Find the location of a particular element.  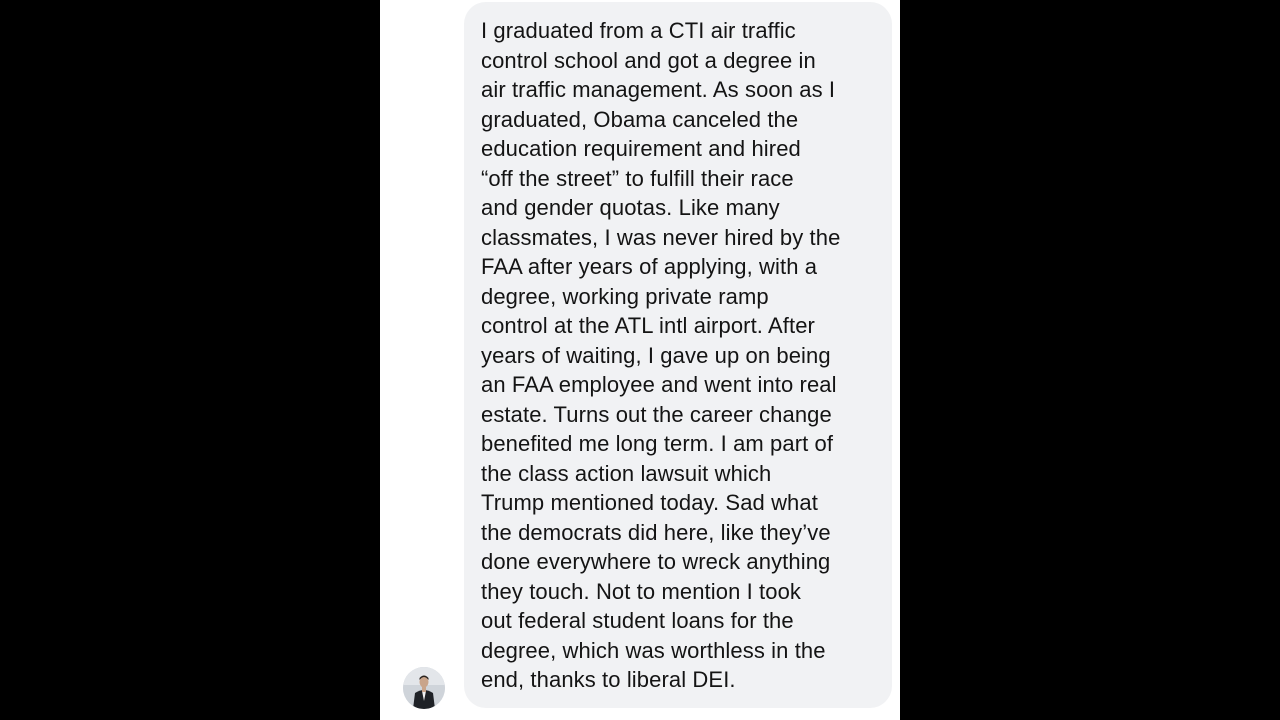

sender-avatar is located at coordinates (424, 688).